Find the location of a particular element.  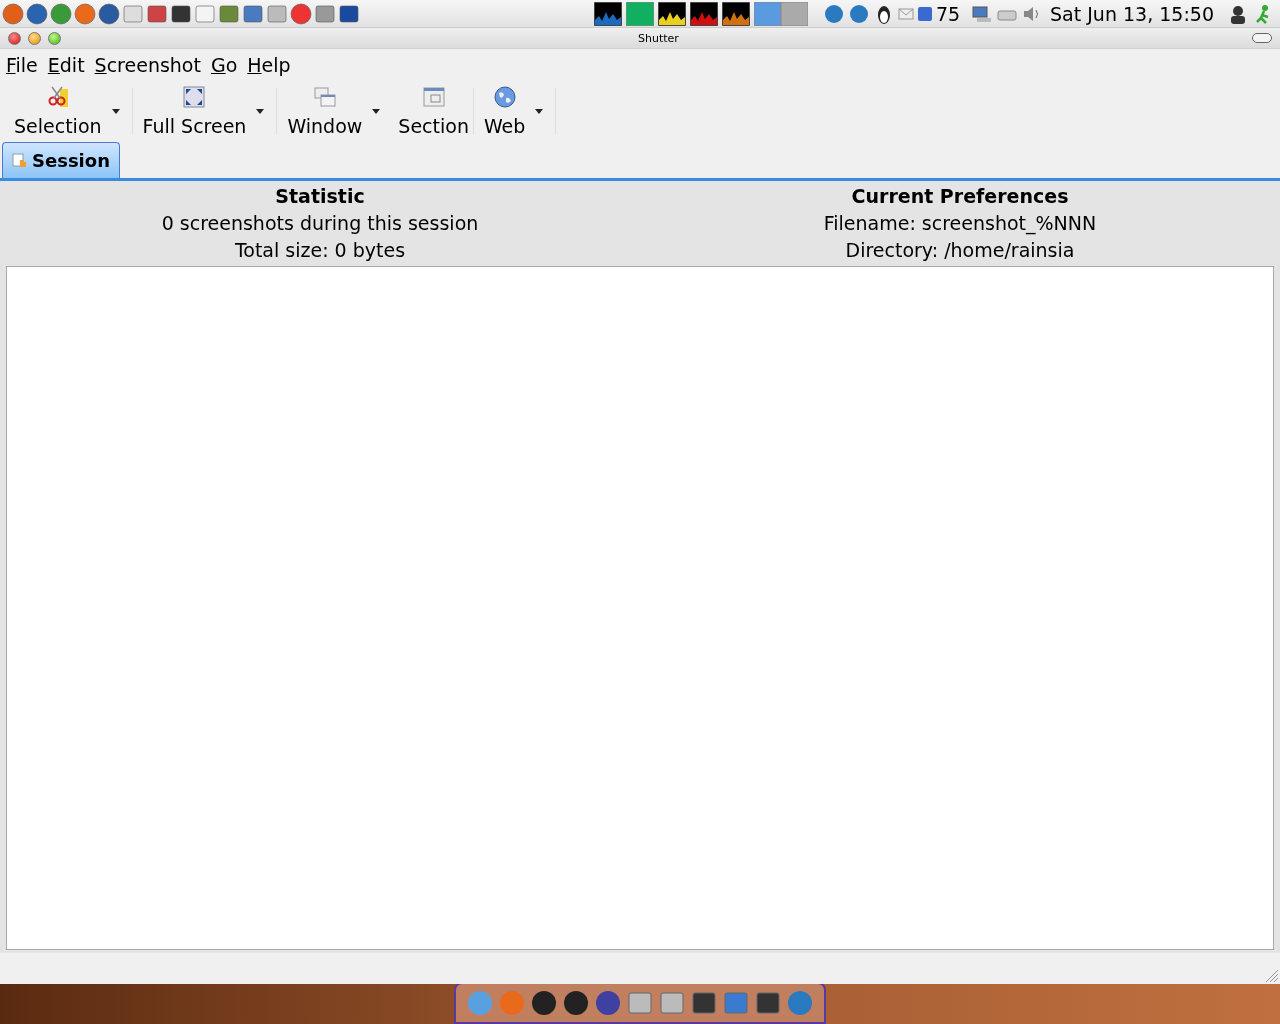

shade-button is located at coordinates (1262, 38).